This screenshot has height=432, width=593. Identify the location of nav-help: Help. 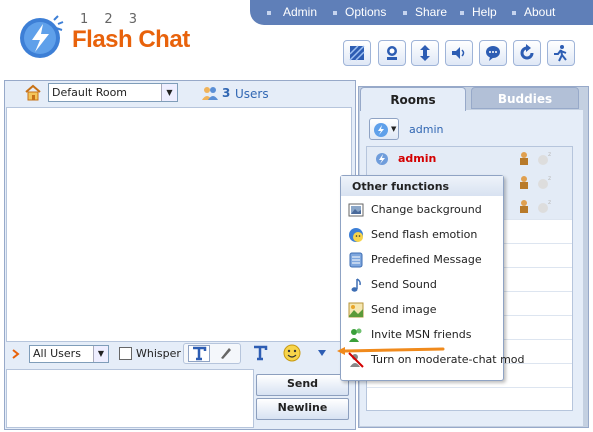
(484, 12).